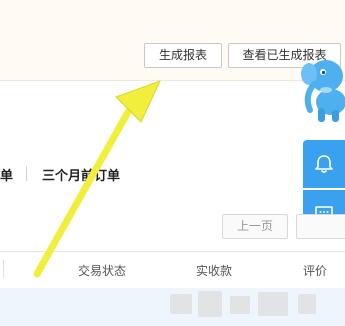 The height and width of the screenshot is (326, 345). Describe the element at coordinates (172, 270) in the screenshot. I see `table-header: 交易状态 实收款 评价` at that location.